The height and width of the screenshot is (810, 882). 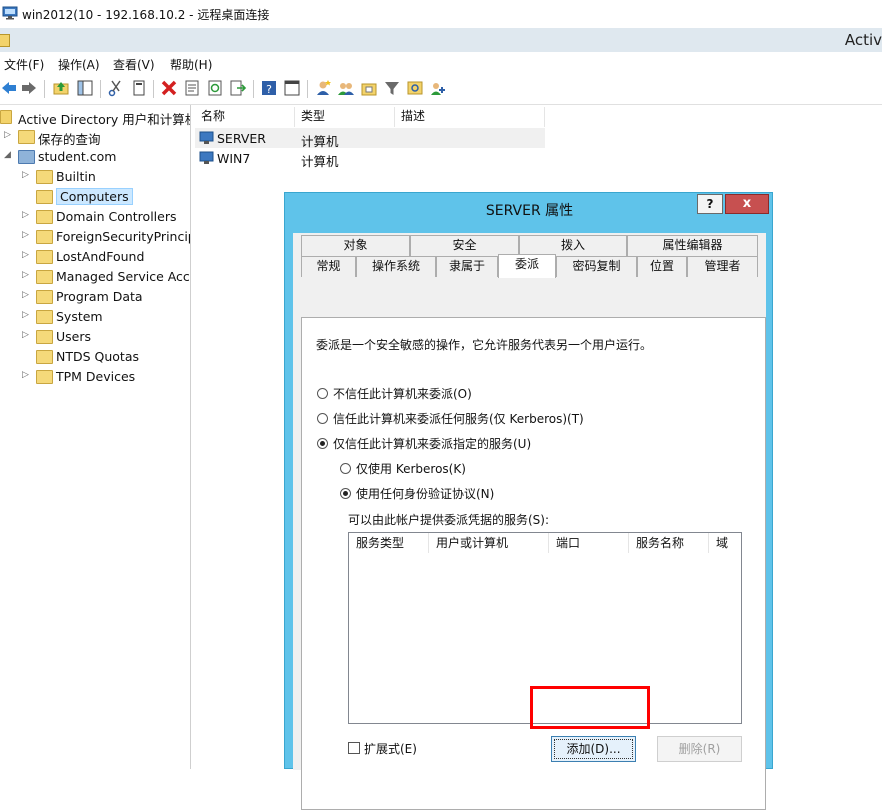 I want to click on column-header-name: 名称, so click(x=245, y=117).